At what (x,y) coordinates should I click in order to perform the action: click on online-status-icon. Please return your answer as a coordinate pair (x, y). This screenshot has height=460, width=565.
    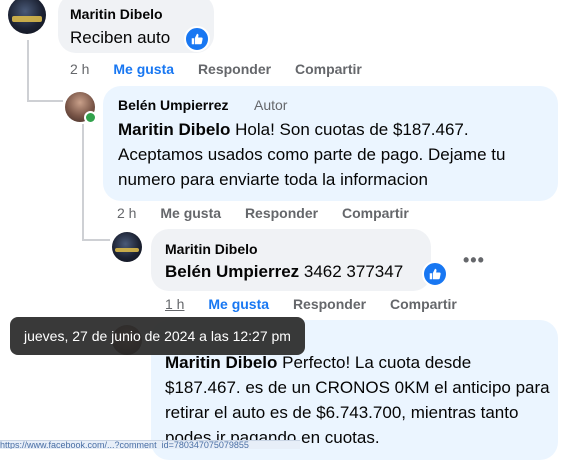
    Looking at the image, I should click on (90, 117).